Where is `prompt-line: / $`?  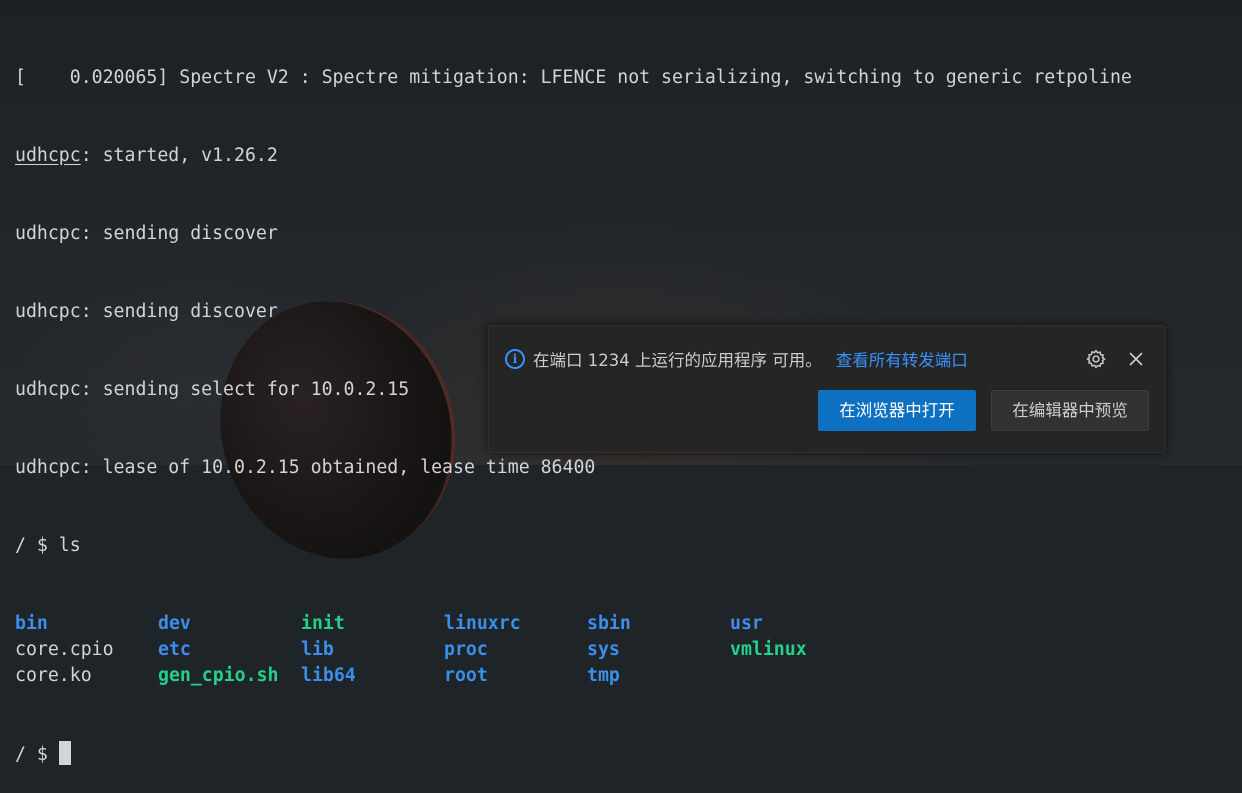 prompt-line: / $ is located at coordinates (623, 754).